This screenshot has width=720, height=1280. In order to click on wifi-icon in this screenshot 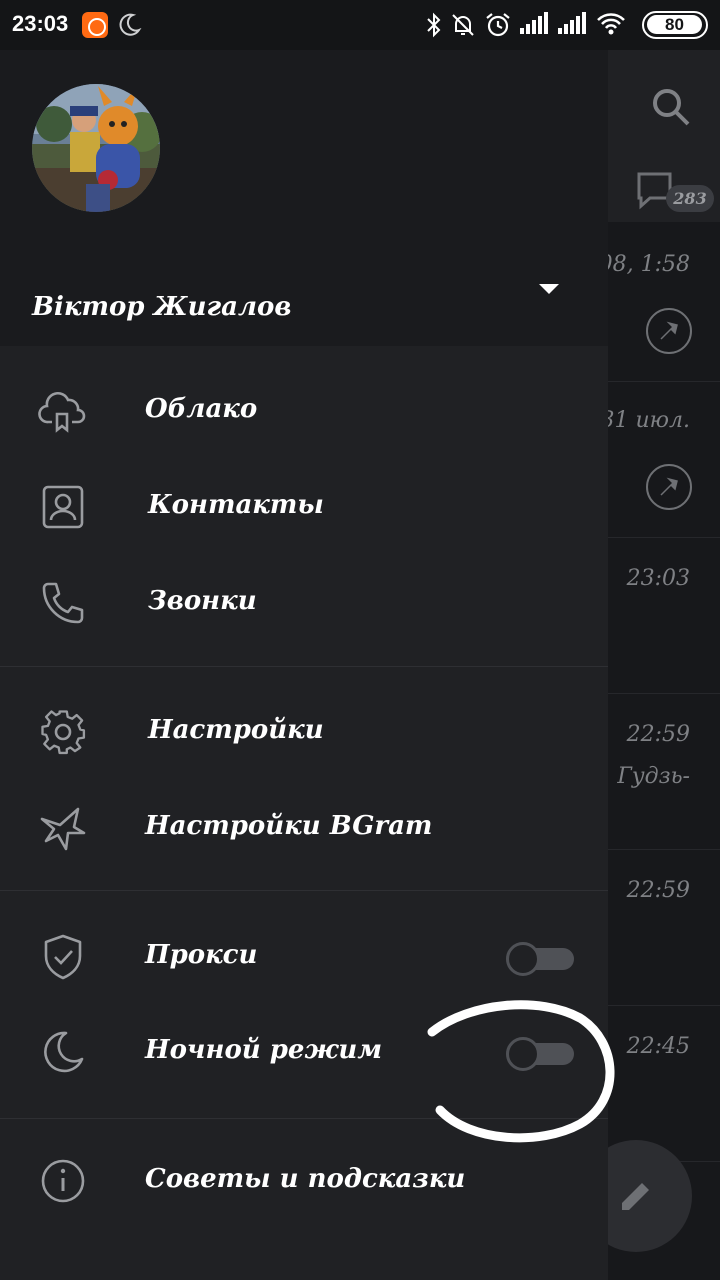, I will do `click(611, 24)`.